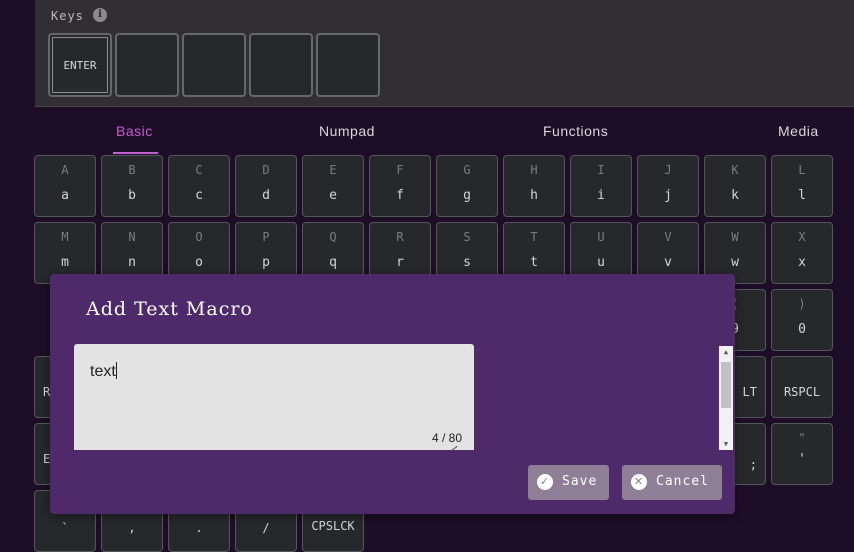 Image resolution: width=854 pixels, height=552 pixels. I want to click on key-shift-label: Q, so click(333, 237).